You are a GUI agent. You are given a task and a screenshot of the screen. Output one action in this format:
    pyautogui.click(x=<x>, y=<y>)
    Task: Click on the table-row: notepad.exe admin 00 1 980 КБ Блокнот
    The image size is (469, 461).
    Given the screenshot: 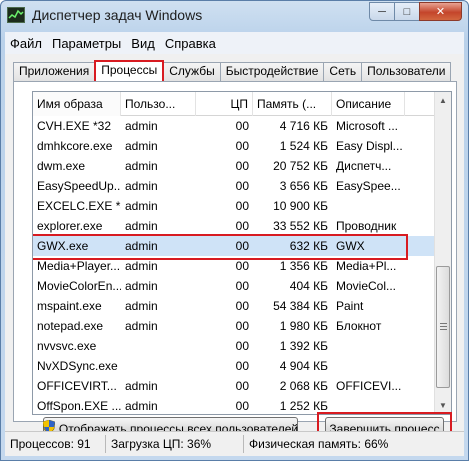 What is the action you would take?
    pyautogui.click(x=242, y=326)
    